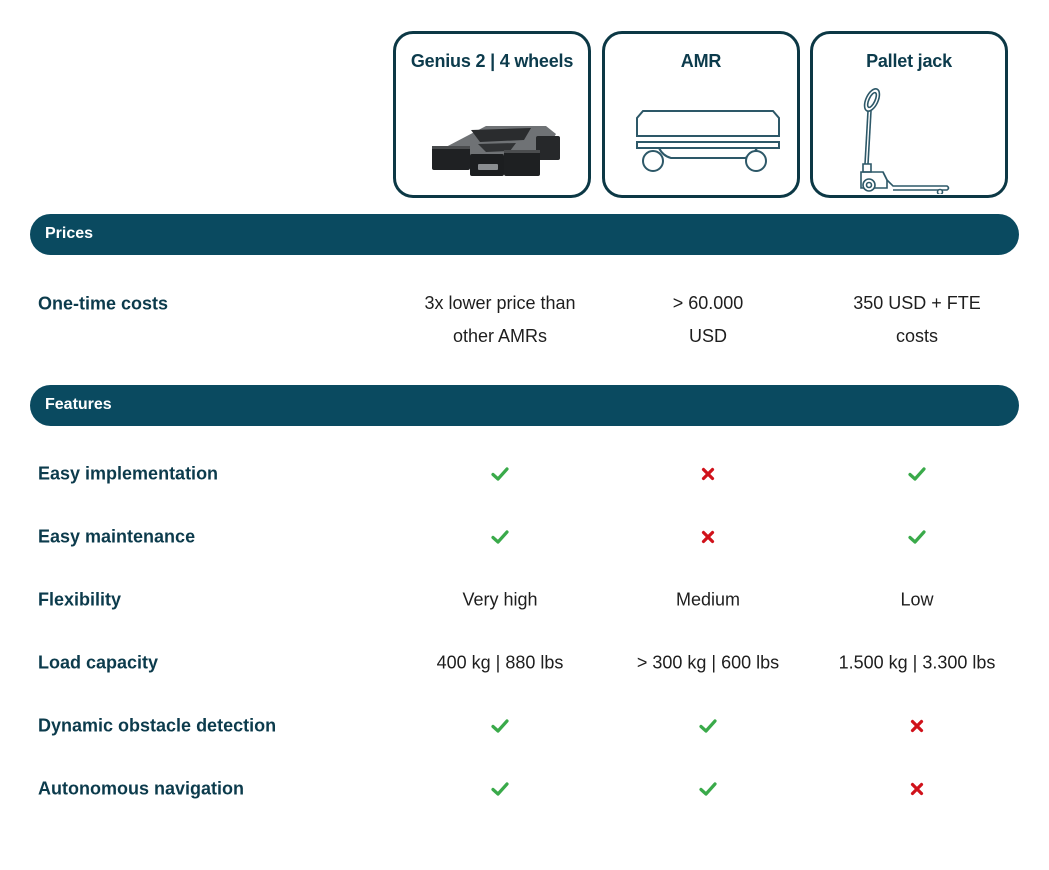 The height and width of the screenshot is (870, 1049). What do you see at coordinates (708, 320) in the screenshot?
I see `cell-amr: > 60.000 USD` at bounding box center [708, 320].